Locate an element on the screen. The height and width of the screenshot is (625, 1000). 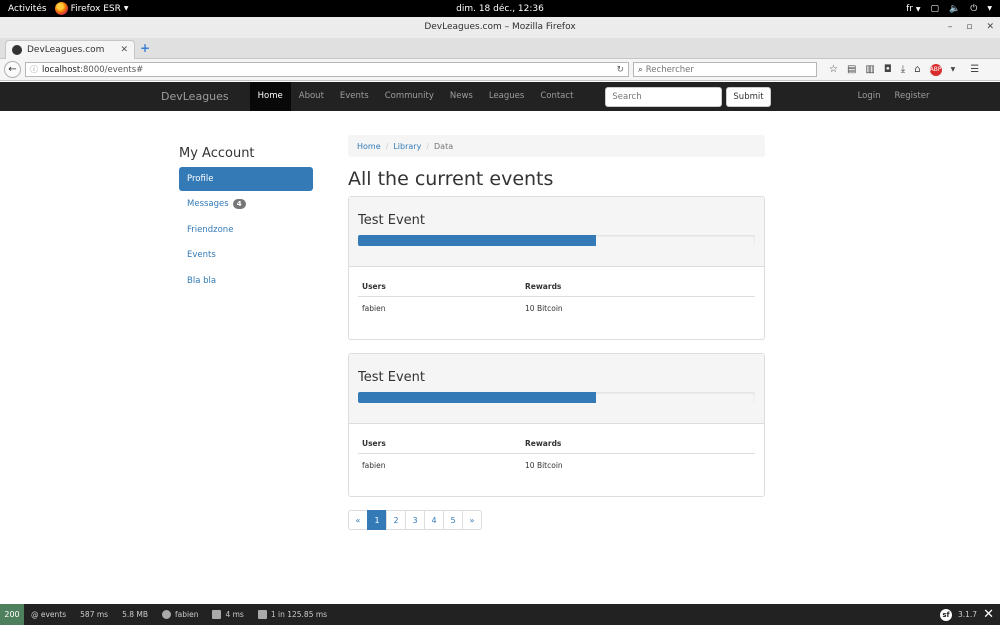
sidebar-item-label: Messages is located at coordinates (208, 204).